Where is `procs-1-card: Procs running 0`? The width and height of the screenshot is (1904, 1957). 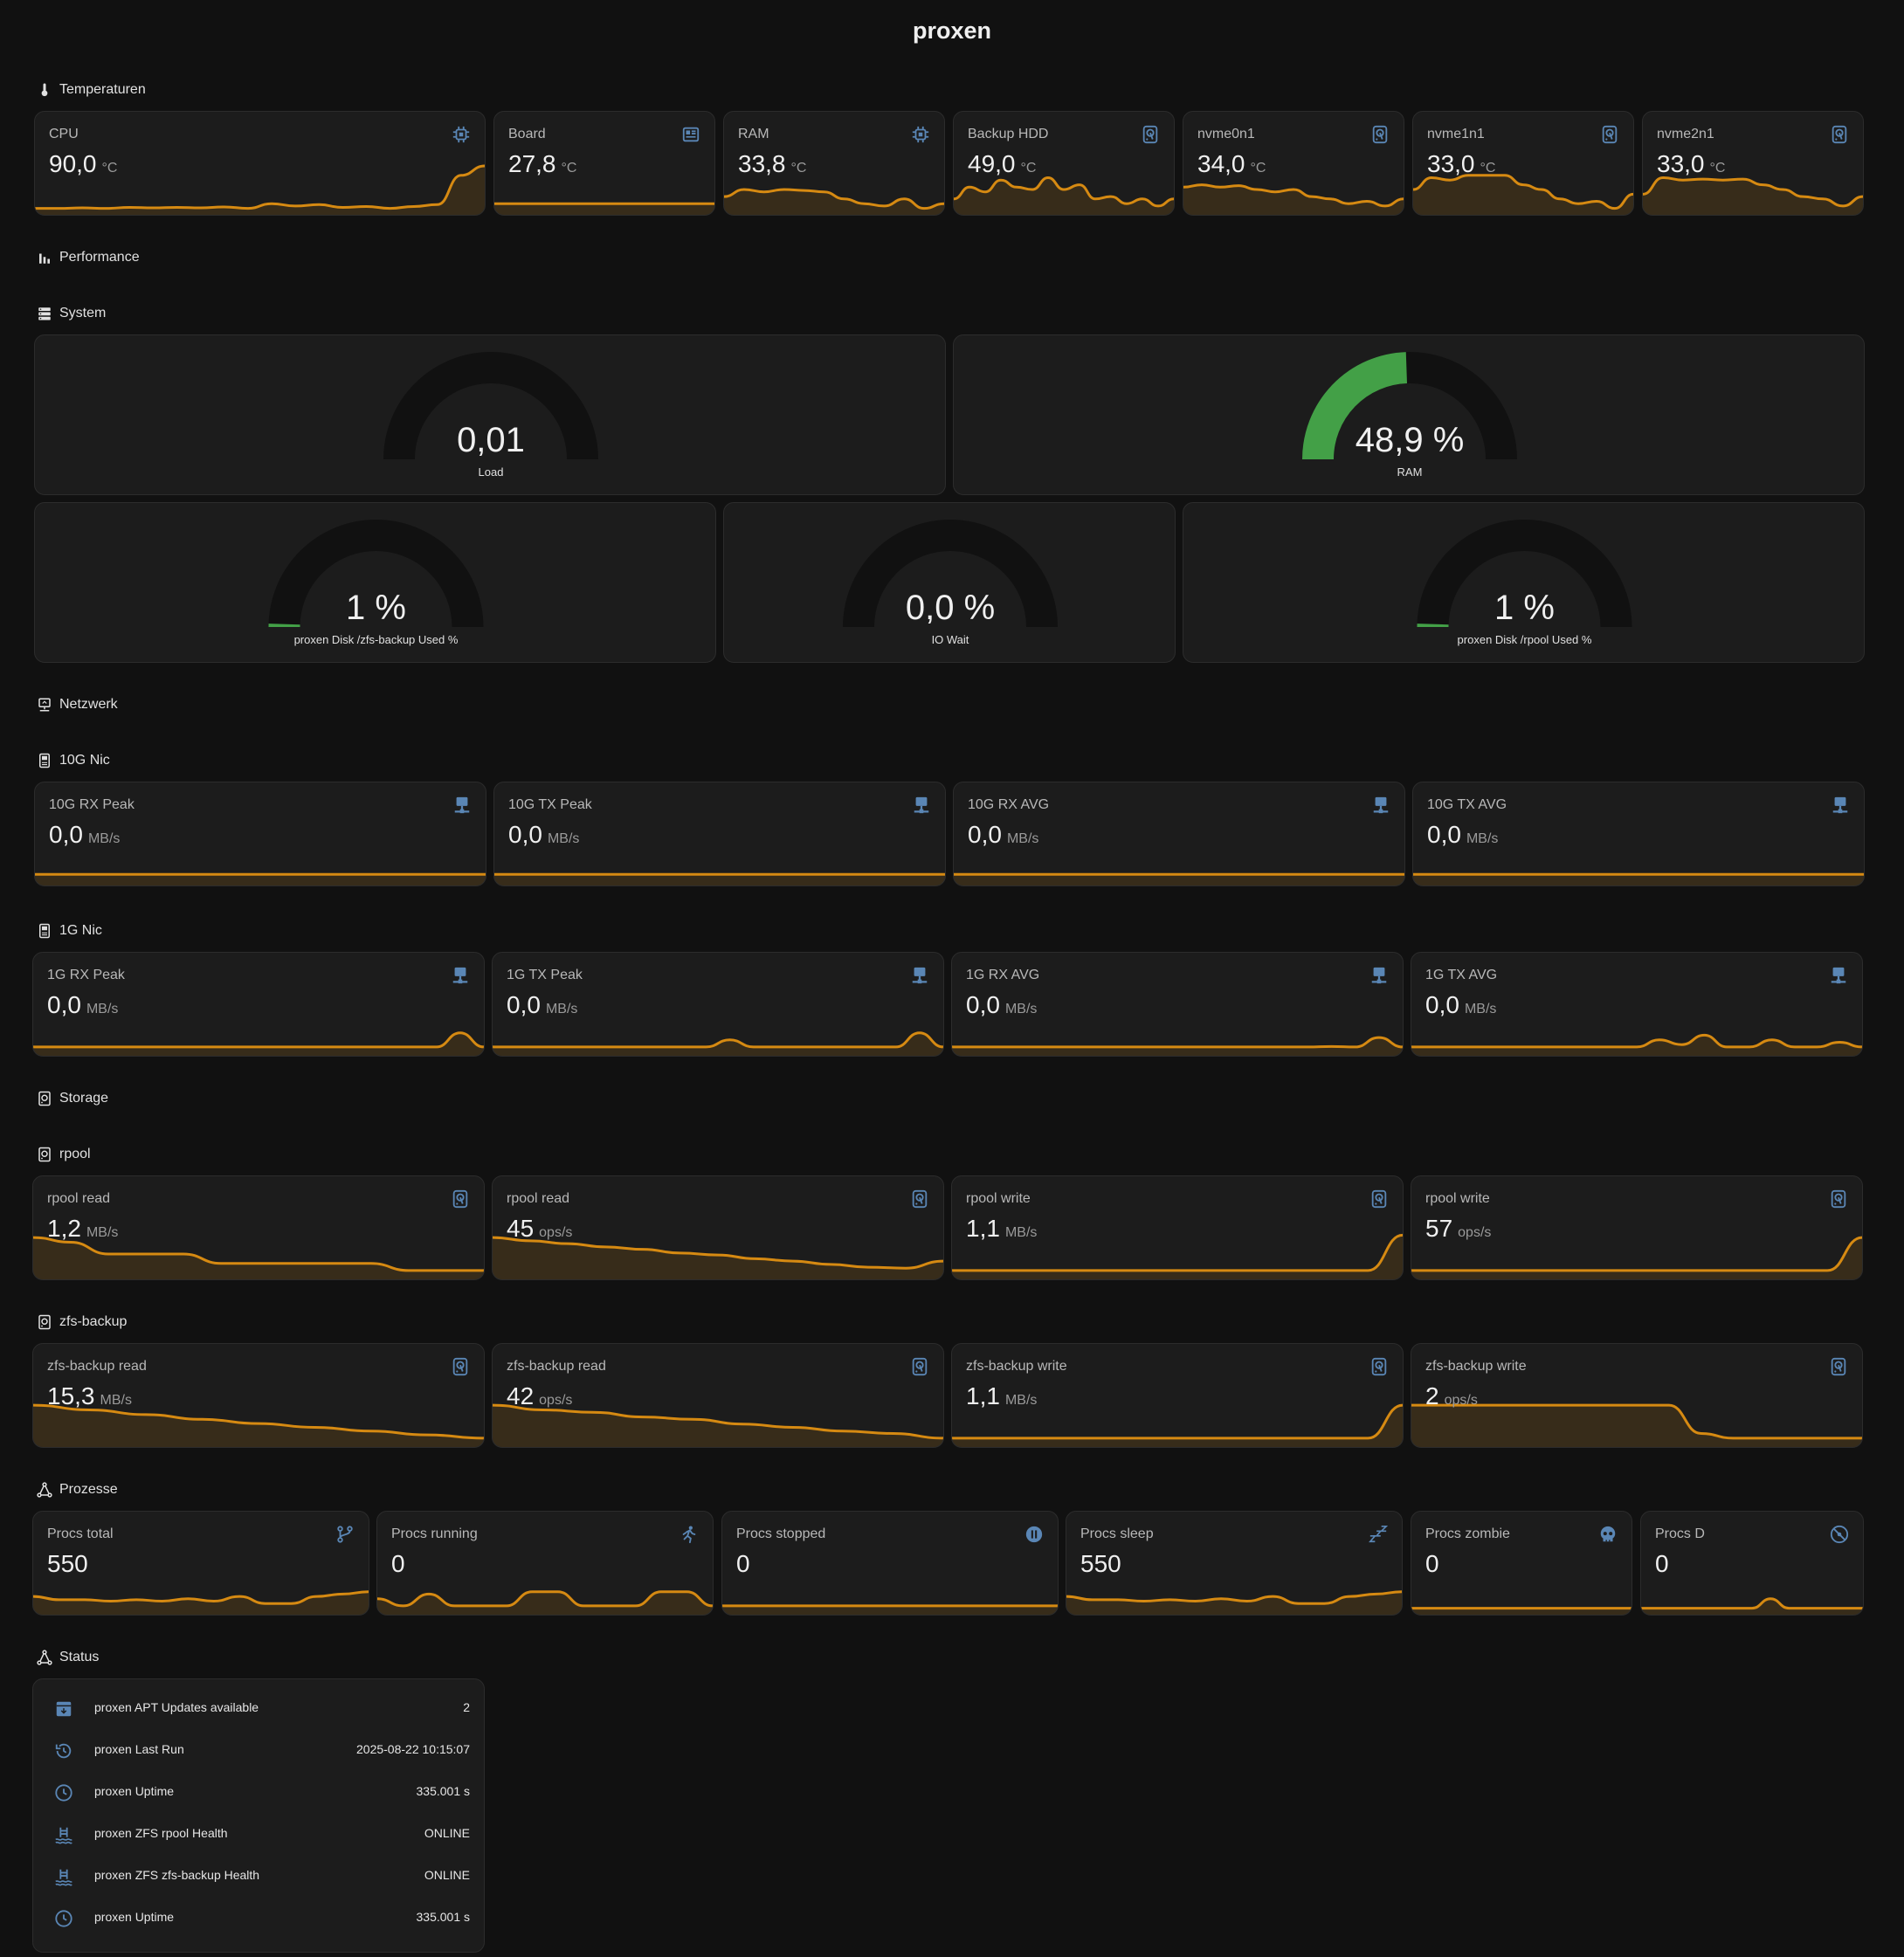
procs-1-card: Procs running 0 is located at coordinates (545, 1563).